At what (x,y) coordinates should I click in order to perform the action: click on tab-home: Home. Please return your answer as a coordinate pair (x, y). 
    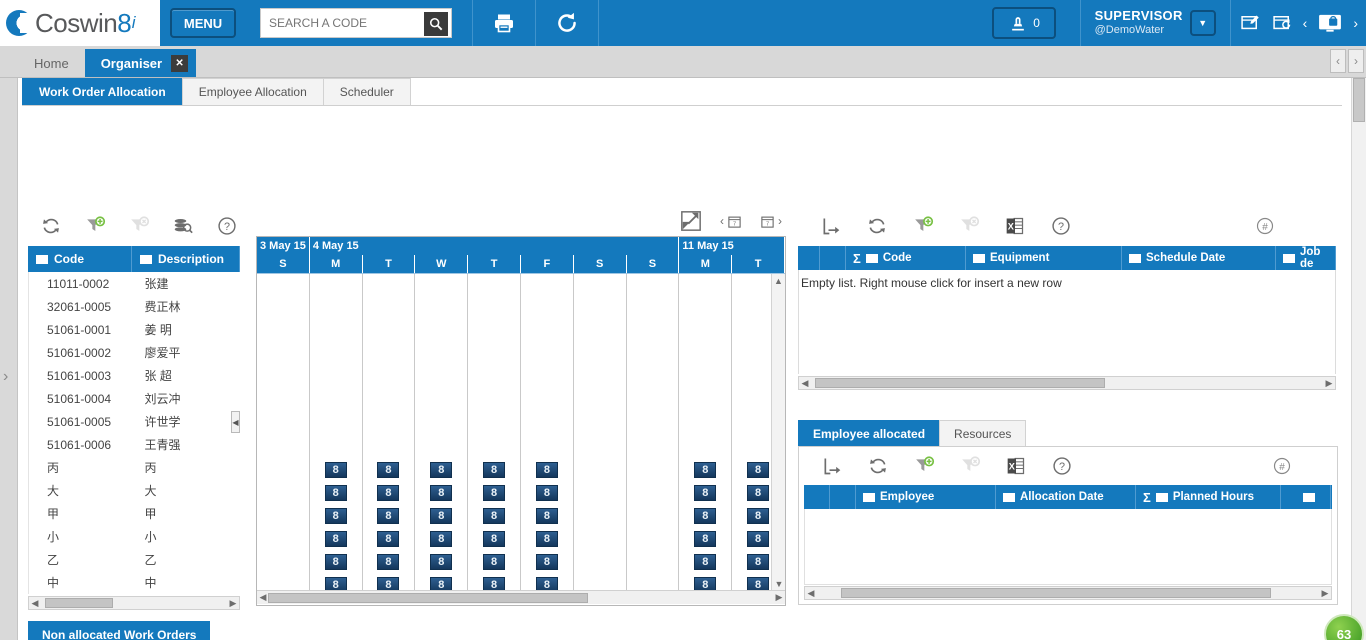
    Looking at the image, I should click on (51, 63).